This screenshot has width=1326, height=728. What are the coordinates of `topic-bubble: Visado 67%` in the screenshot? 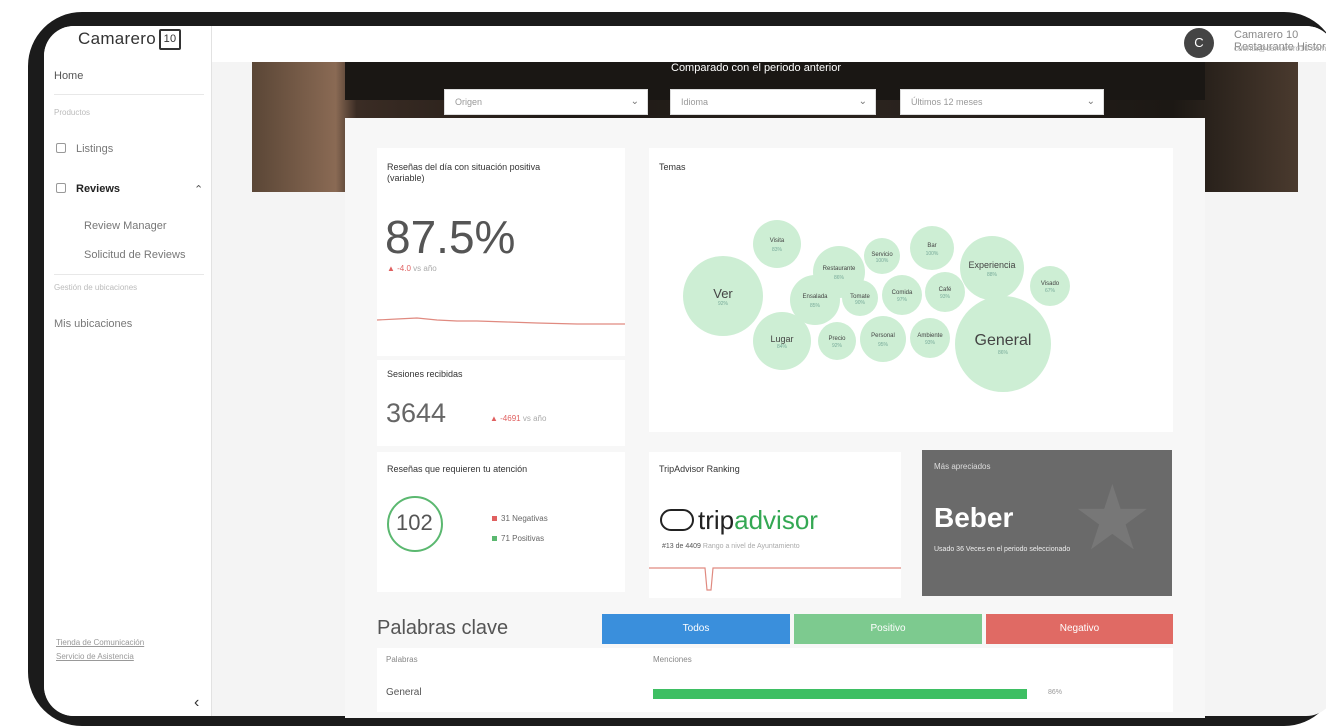 It's located at (1050, 286).